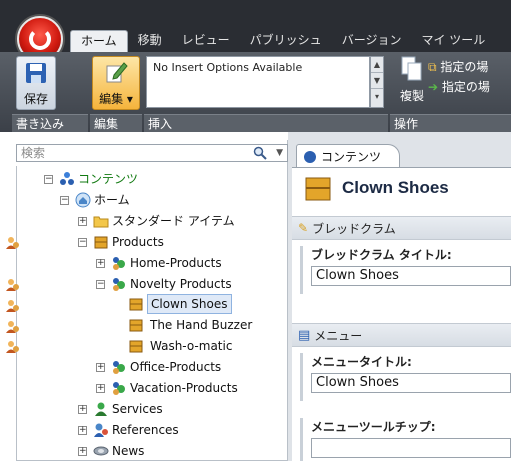 The width and height of the screenshot is (511, 461). Describe the element at coordinates (158, 367) in the screenshot. I see `tree-node-office-products: + Office-Products` at that location.